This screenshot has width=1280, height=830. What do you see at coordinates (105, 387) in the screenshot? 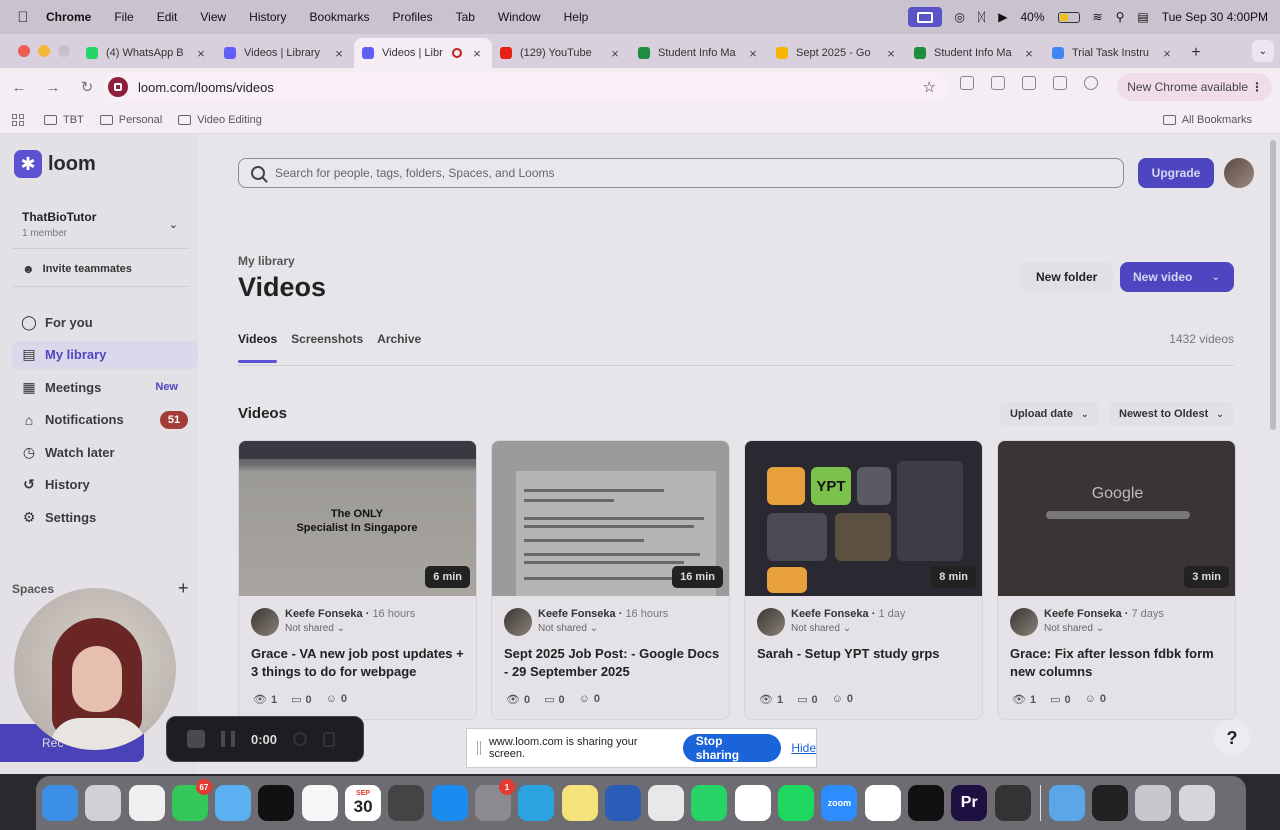
I see `sidebar-item-meetings: ▦ Meetings New` at bounding box center [105, 387].